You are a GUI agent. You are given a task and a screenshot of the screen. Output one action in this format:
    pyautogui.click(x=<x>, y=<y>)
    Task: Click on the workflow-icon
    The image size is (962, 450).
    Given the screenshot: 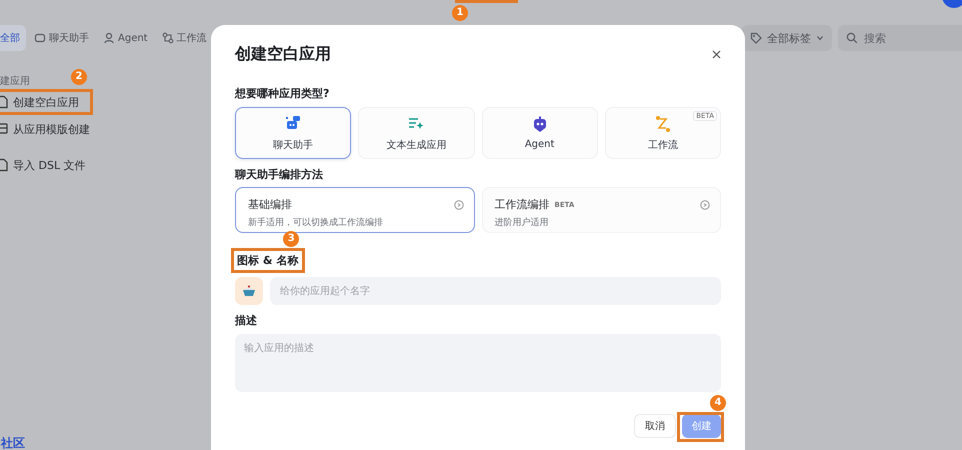 What is the action you would take?
    pyautogui.click(x=663, y=123)
    